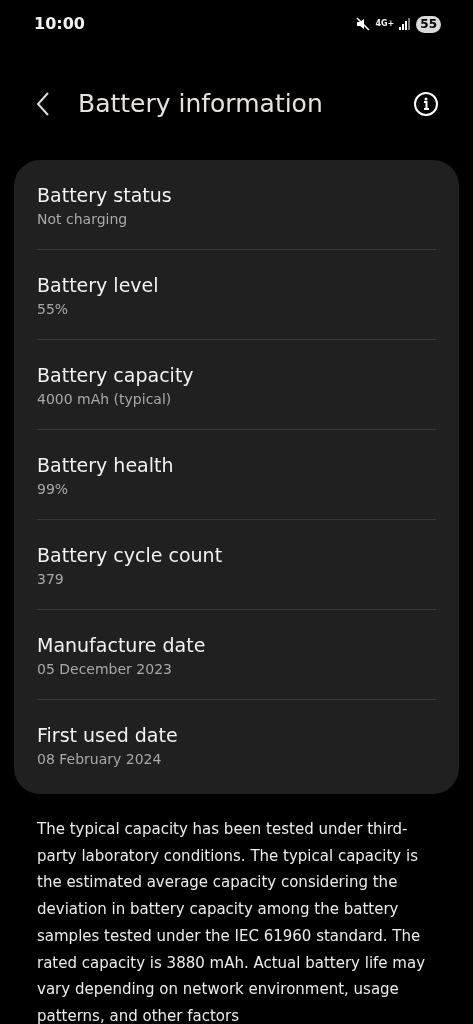  I want to click on info-button, so click(426, 104).